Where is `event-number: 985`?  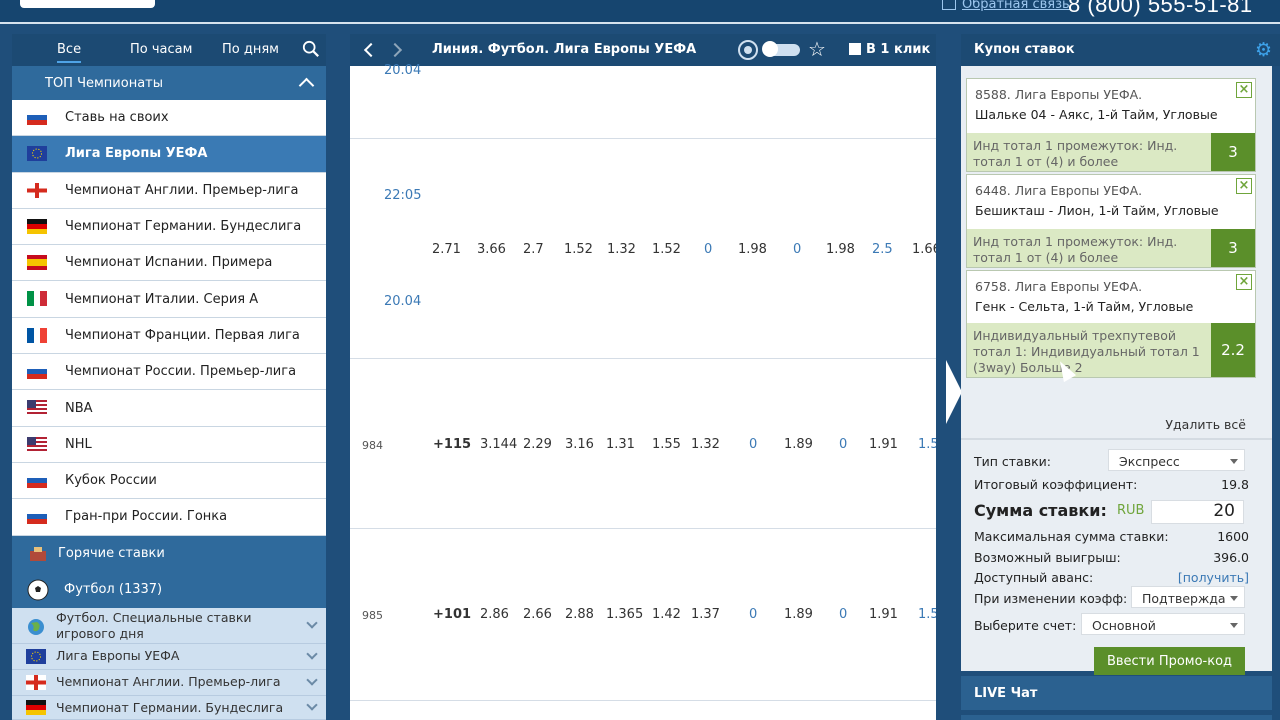
event-number: 985 is located at coordinates (372, 615).